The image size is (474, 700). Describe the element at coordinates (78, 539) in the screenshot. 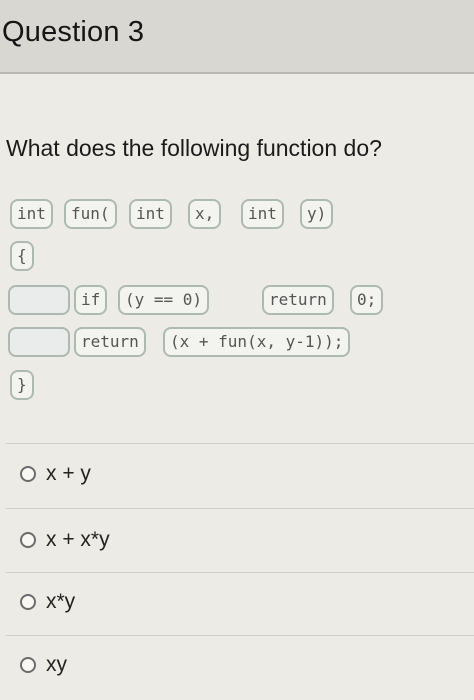

I see `answer-label: x + x*y` at that location.